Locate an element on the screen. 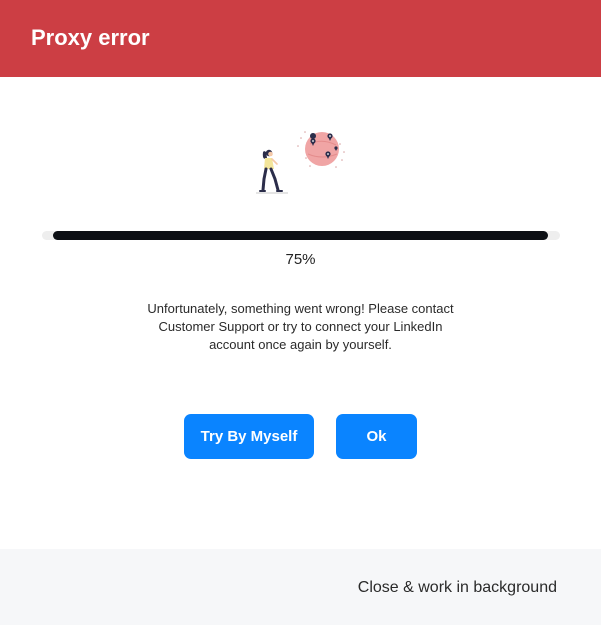 This screenshot has height=625, width=601. progress-percent: 75% is located at coordinates (300, 259).